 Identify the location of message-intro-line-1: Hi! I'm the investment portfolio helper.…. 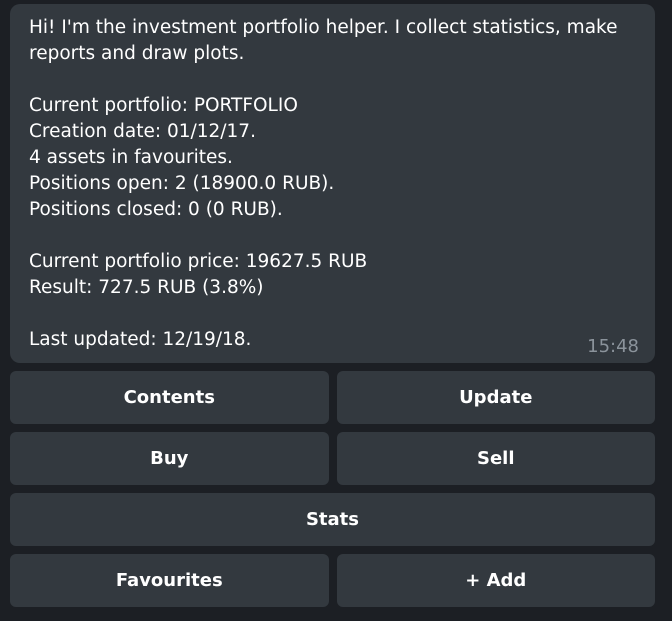
(323, 27).